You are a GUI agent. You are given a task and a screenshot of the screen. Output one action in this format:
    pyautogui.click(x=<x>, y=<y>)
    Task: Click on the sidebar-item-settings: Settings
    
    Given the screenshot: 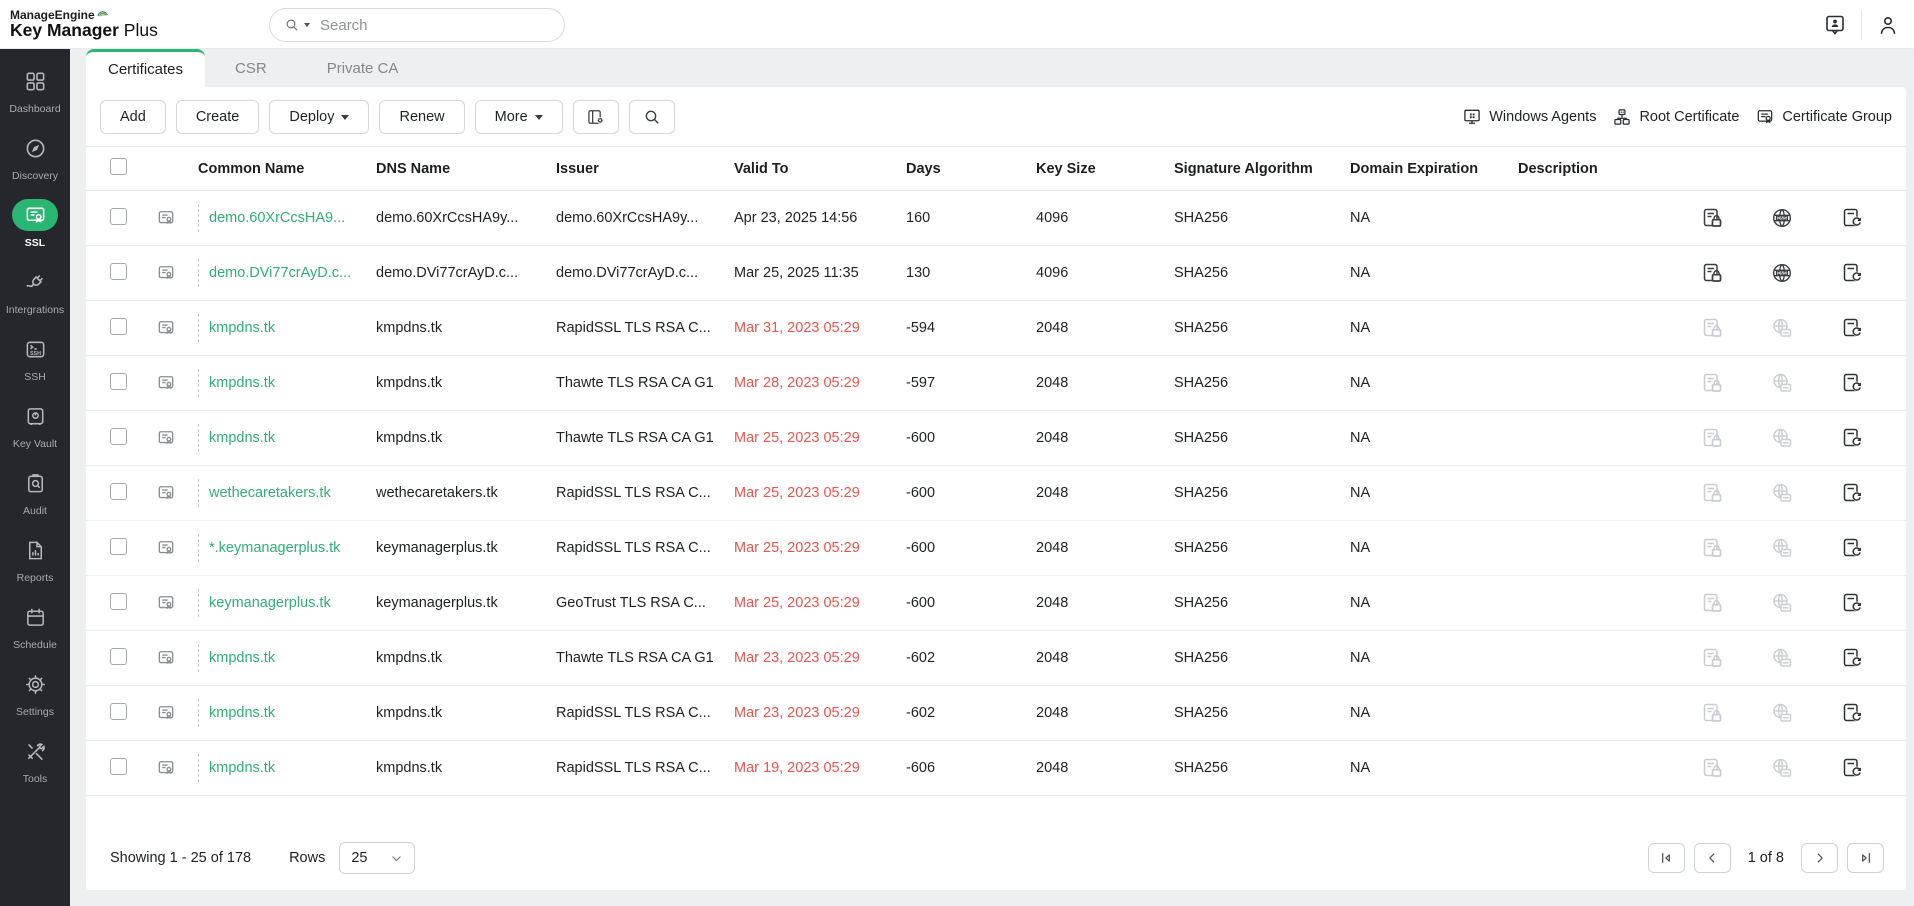 What is the action you would take?
    pyautogui.click(x=35, y=693)
    